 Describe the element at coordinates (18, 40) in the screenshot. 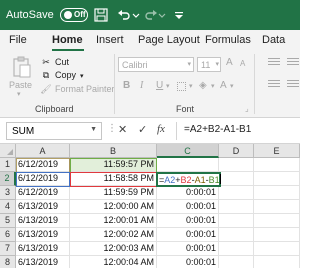

I see `tab-file: File` at that location.